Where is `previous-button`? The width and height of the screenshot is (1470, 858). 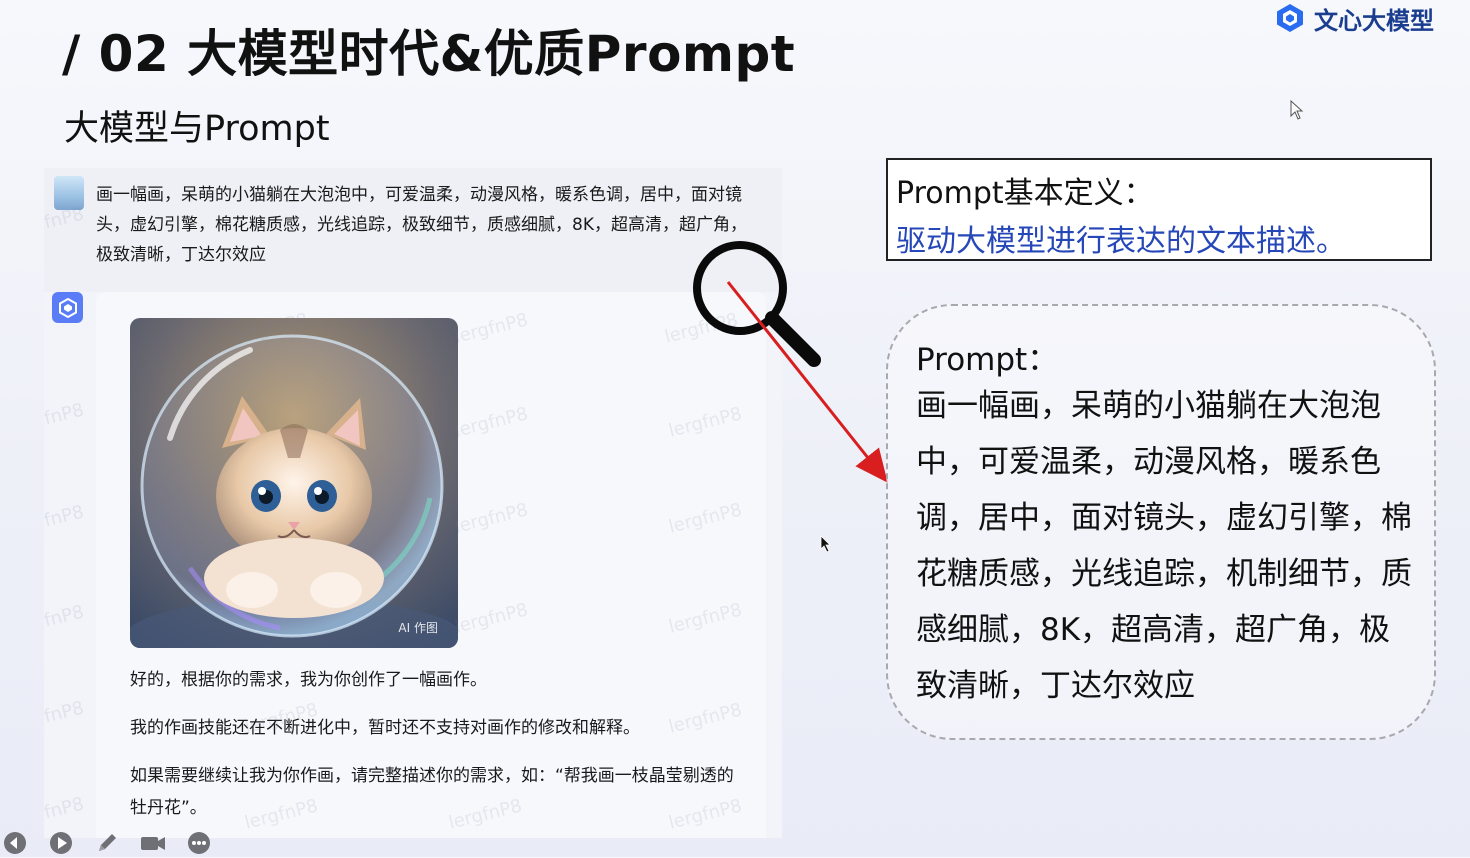 previous-button is located at coordinates (15, 843).